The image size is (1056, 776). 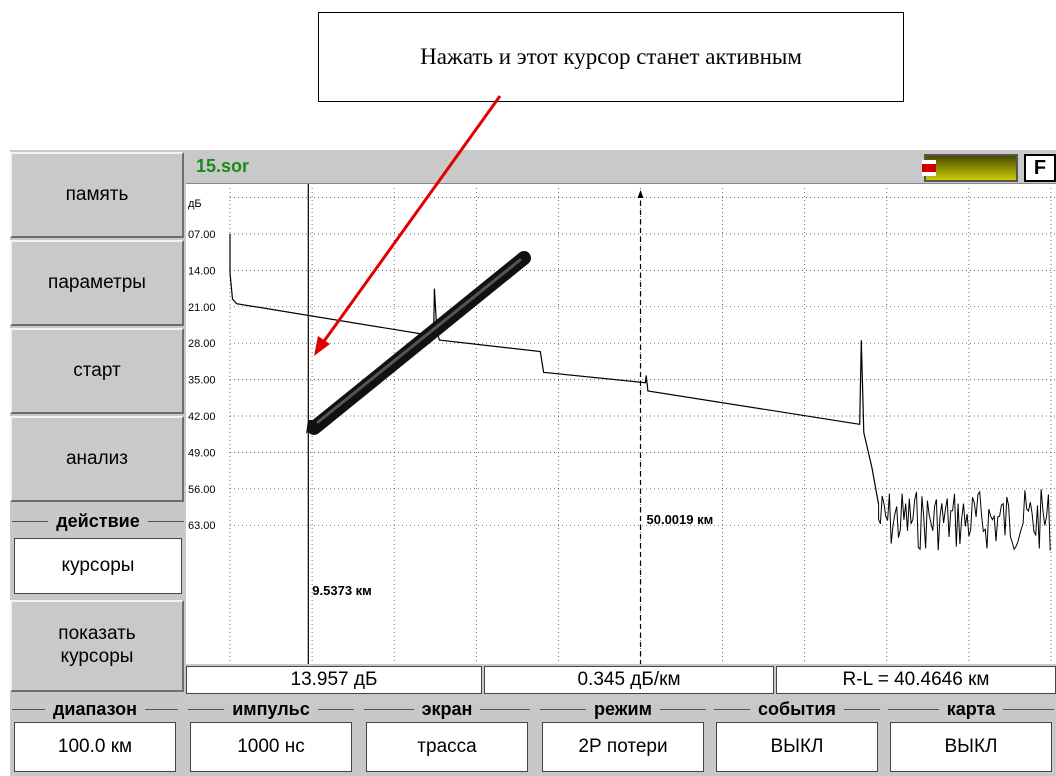 I want to click on param-group-title-3: режим, so click(x=623, y=709).